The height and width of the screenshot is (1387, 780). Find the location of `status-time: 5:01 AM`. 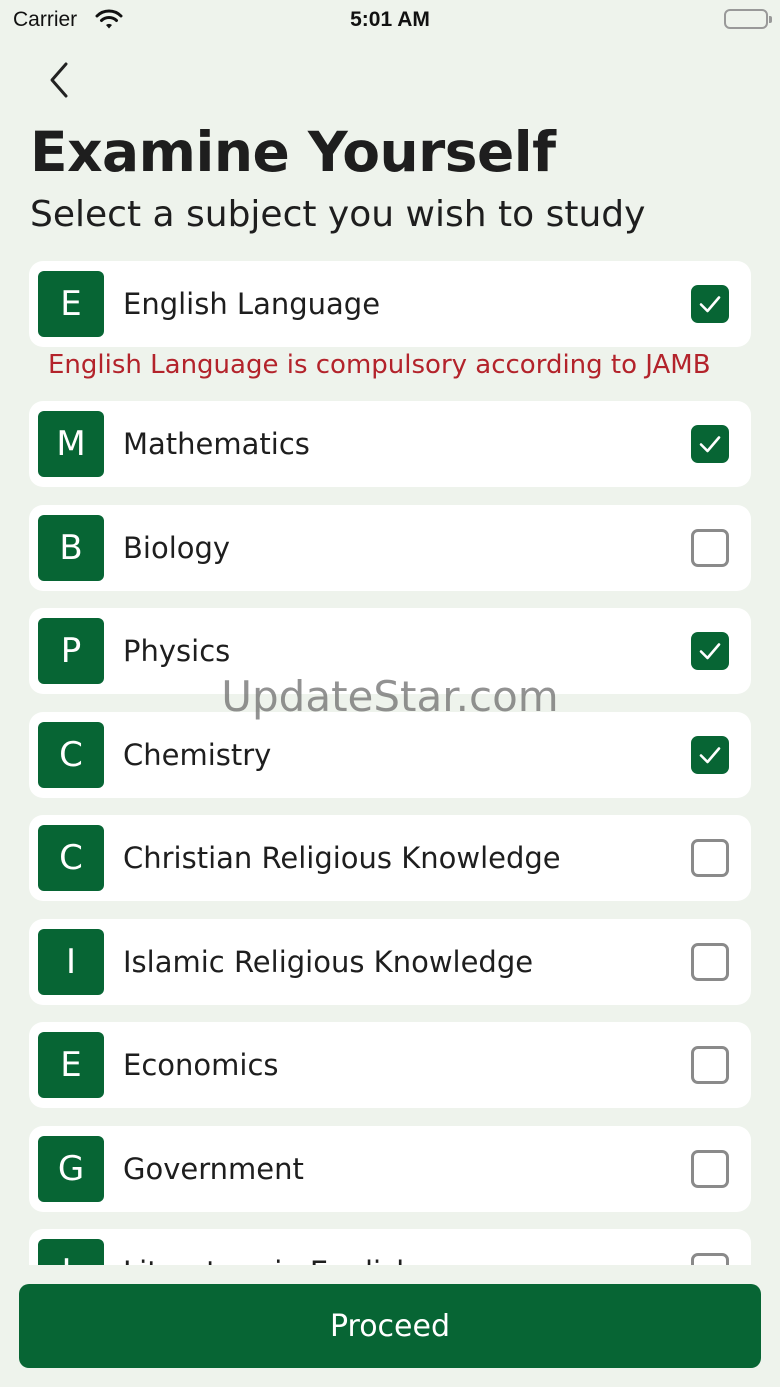

status-time: 5:01 AM is located at coordinates (390, 19).